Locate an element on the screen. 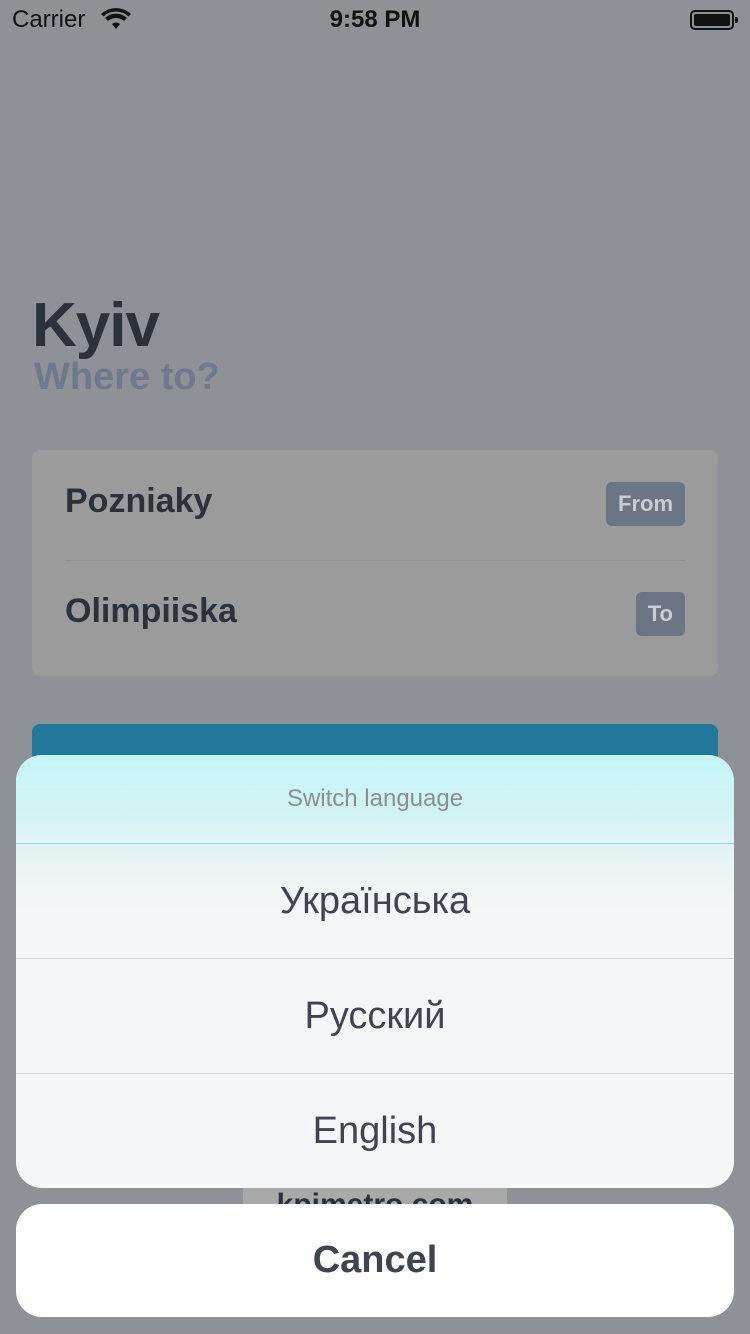  cancel-button: Cancel is located at coordinates (375, 1260).